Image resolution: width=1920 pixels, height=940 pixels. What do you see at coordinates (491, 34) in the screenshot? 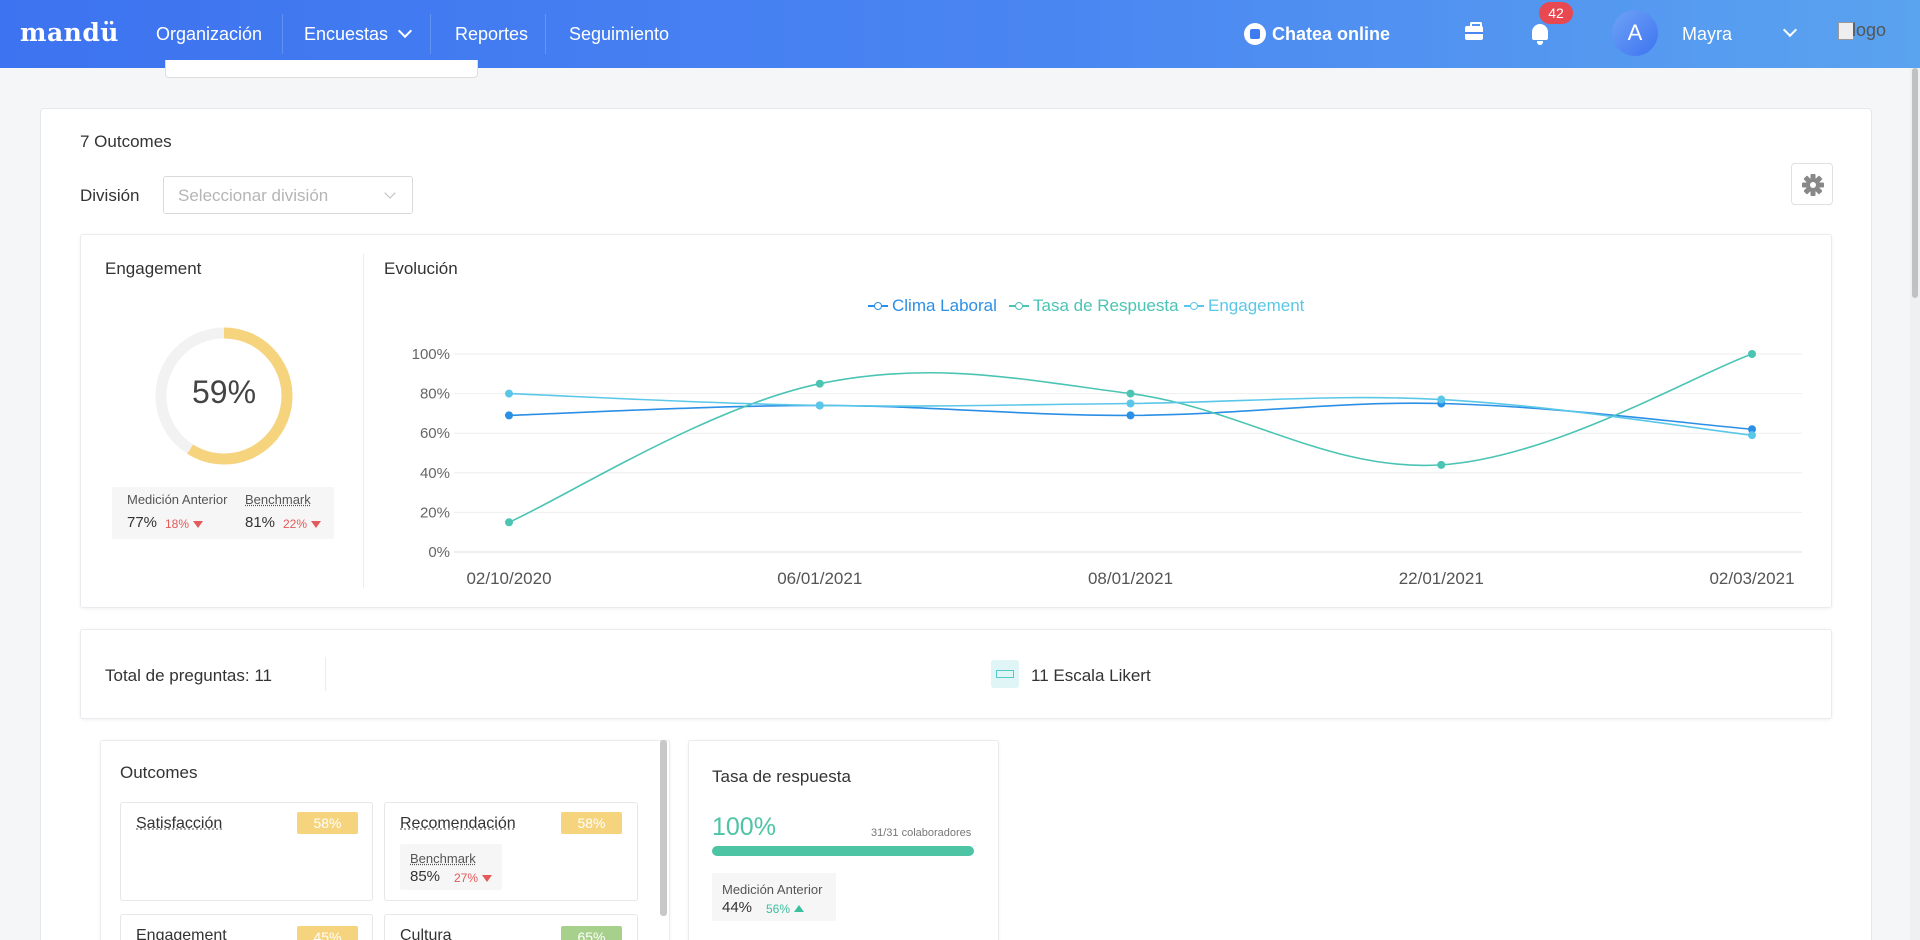
I see `nav-item-reportes: Reportes` at bounding box center [491, 34].